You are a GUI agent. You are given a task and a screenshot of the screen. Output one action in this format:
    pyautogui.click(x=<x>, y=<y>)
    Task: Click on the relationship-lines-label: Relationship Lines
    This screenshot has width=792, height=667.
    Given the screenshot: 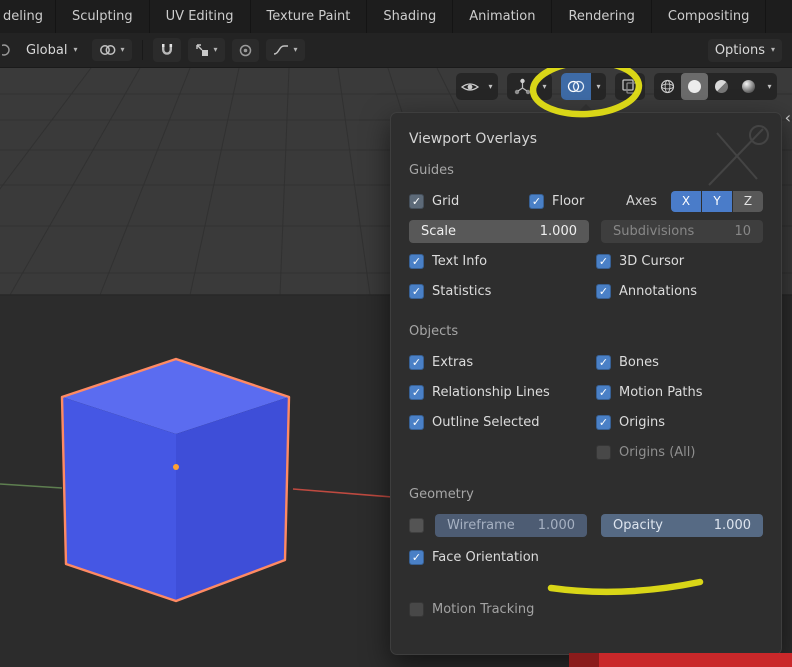 What is the action you would take?
    pyautogui.click(x=491, y=392)
    